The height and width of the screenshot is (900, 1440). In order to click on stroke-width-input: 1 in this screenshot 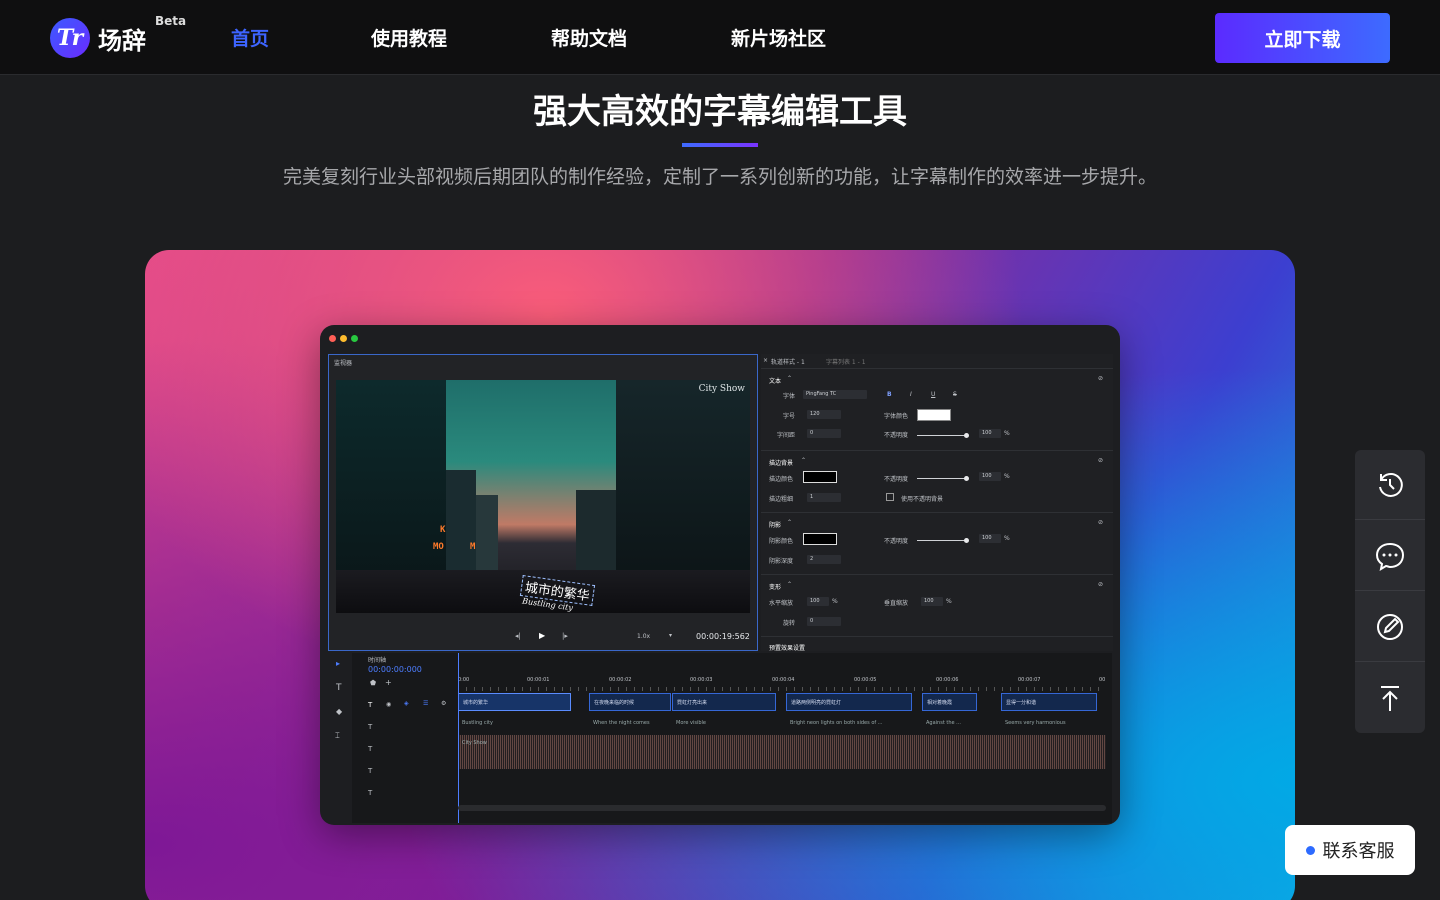, I will do `click(824, 497)`.